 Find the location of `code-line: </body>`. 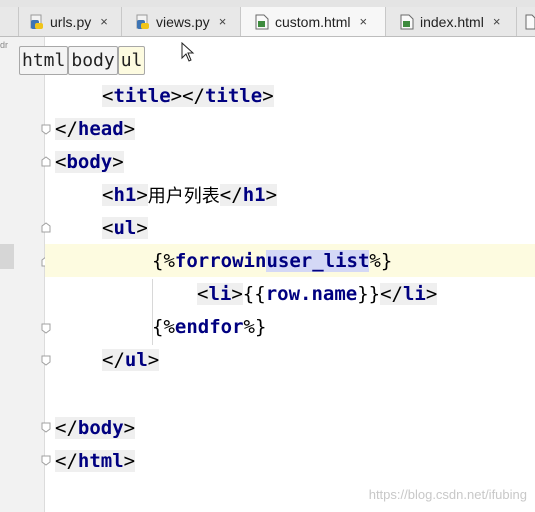

code-line: </body> is located at coordinates (95, 427).